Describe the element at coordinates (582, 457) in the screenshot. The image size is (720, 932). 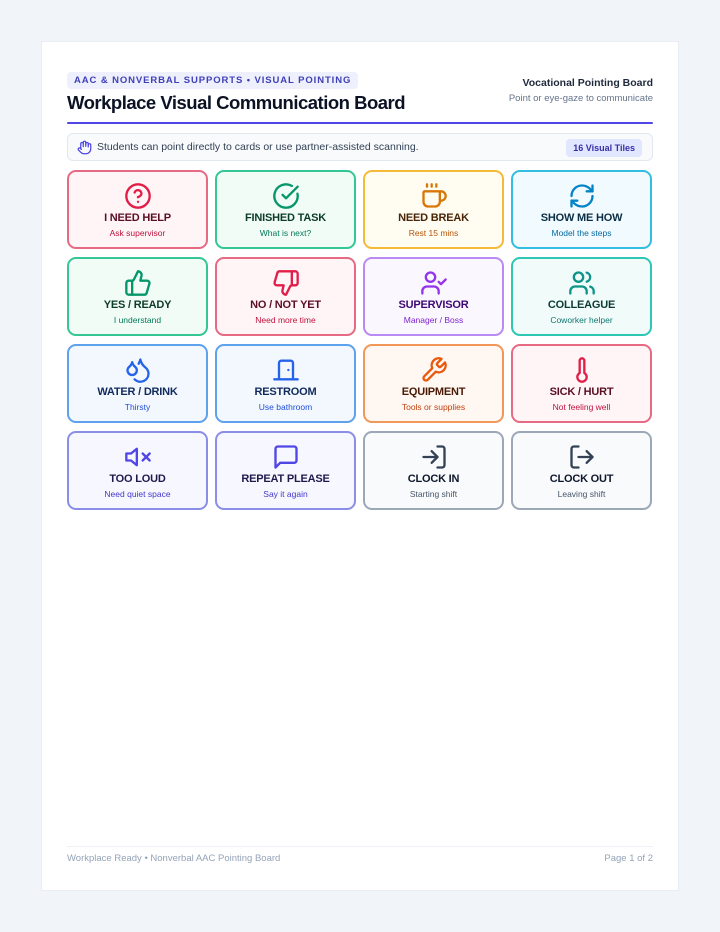
I see `log-out-icon` at that location.